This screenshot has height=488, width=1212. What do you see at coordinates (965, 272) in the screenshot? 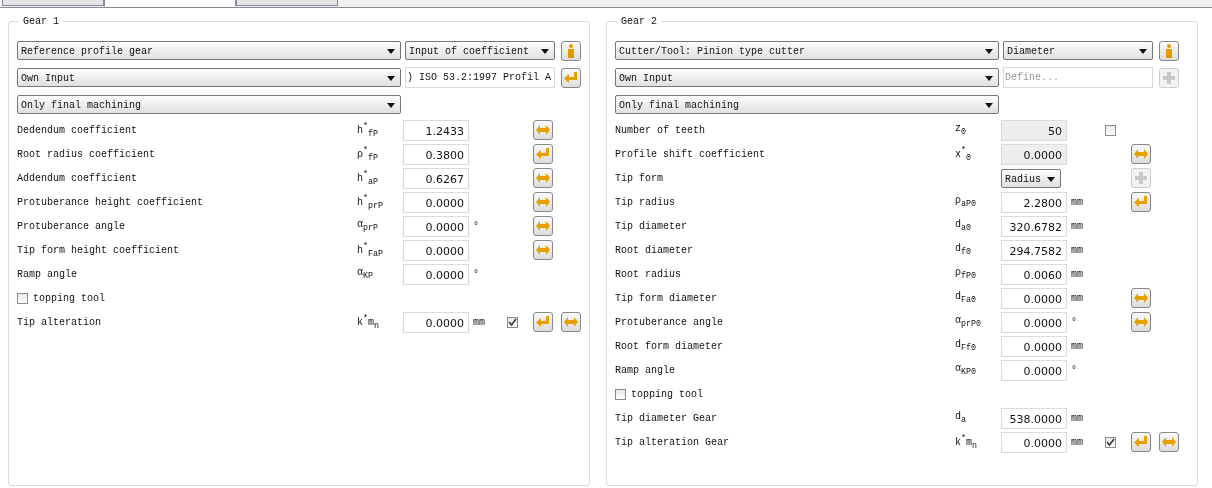
I see `symbol: ρ$_{fP0}$` at bounding box center [965, 272].